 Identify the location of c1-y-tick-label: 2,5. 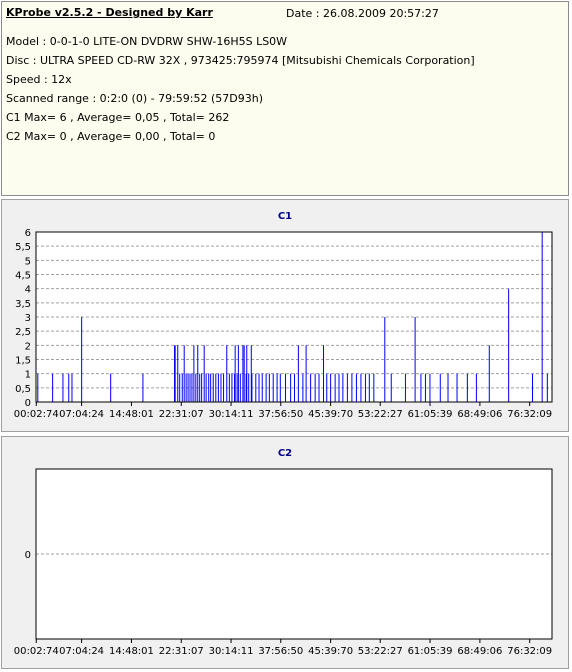
(23, 332).